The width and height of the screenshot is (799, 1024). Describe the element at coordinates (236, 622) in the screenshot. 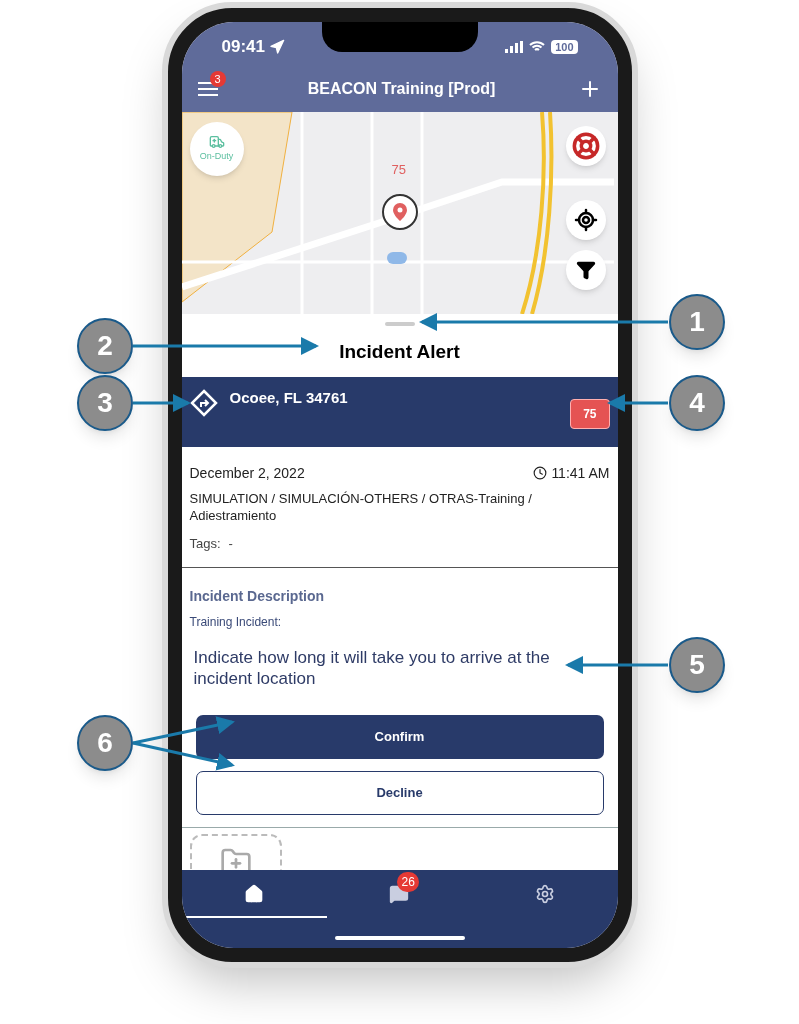

I see `description-label: Training Incident:` at that location.